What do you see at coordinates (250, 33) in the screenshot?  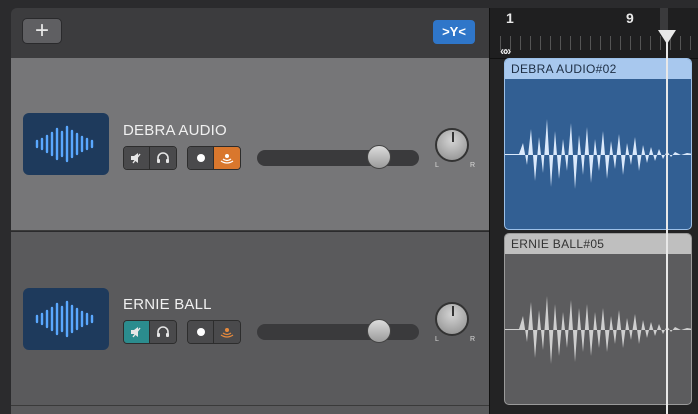 I see `tracks-header: + >Y<` at bounding box center [250, 33].